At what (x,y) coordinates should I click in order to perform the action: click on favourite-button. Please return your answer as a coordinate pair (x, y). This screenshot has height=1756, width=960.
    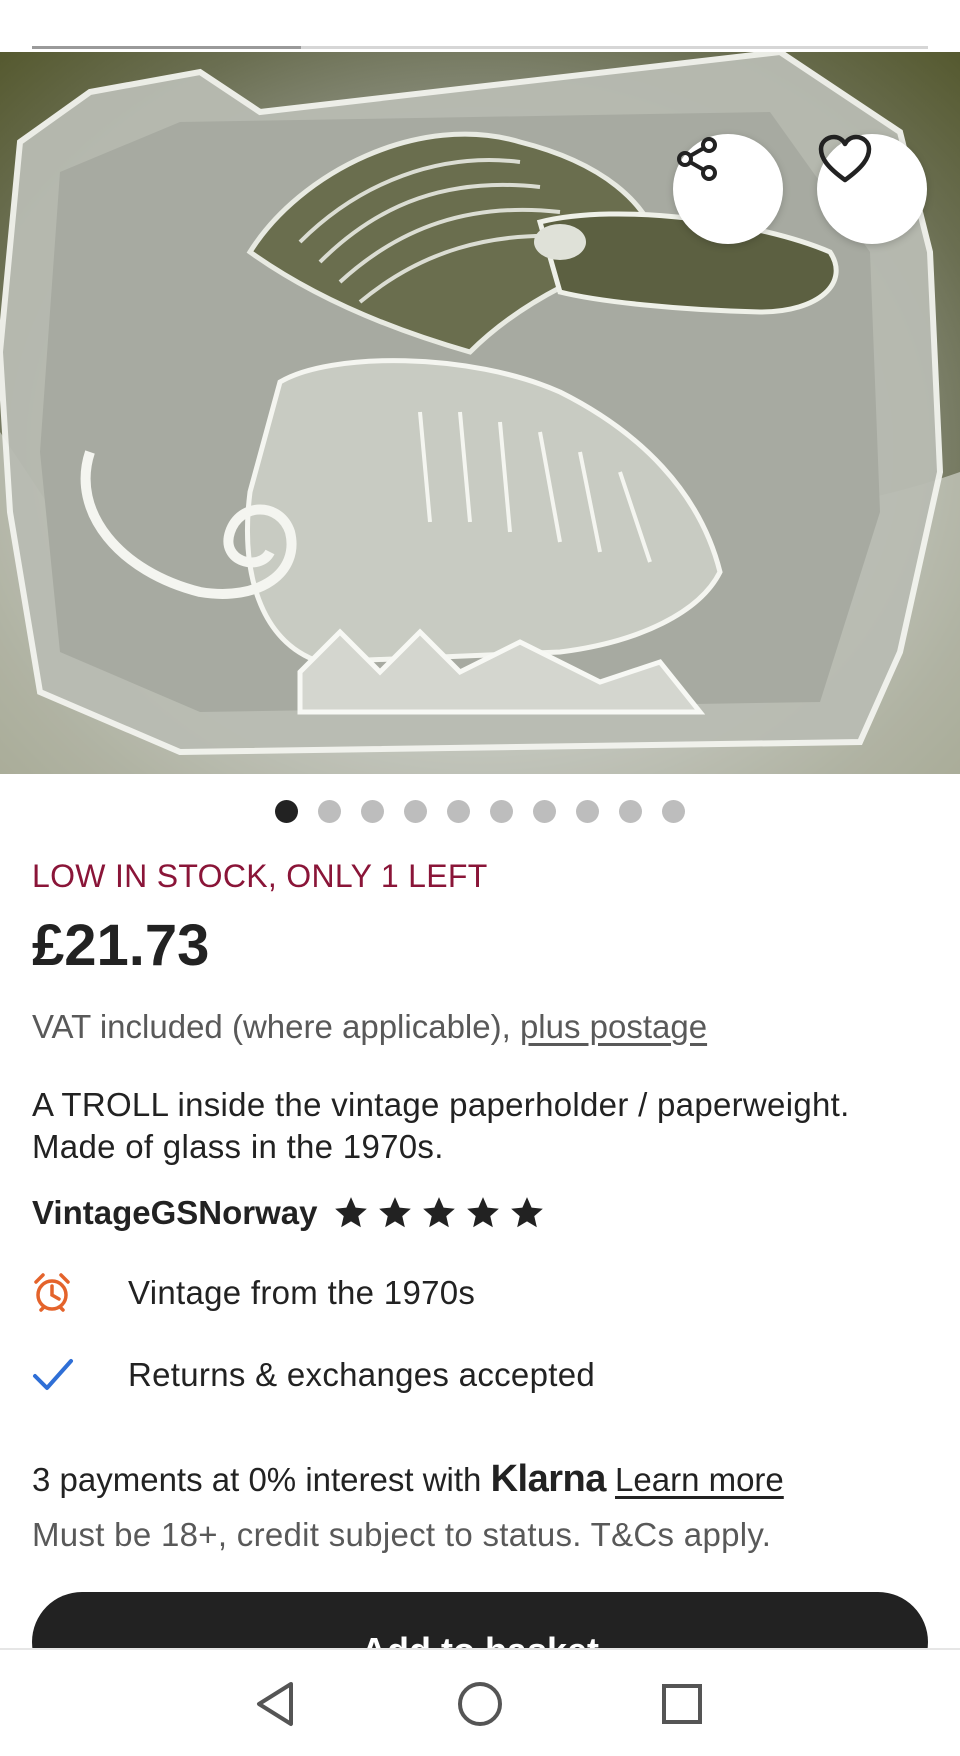
    Looking at the image, I should click on (872, 189).